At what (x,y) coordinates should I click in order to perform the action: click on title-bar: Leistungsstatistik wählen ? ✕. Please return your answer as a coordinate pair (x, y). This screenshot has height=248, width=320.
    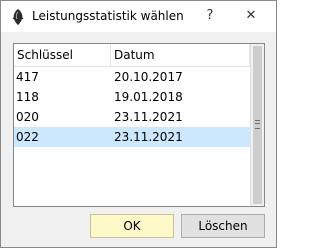
    Looking at the image, I should click on (138, 16).